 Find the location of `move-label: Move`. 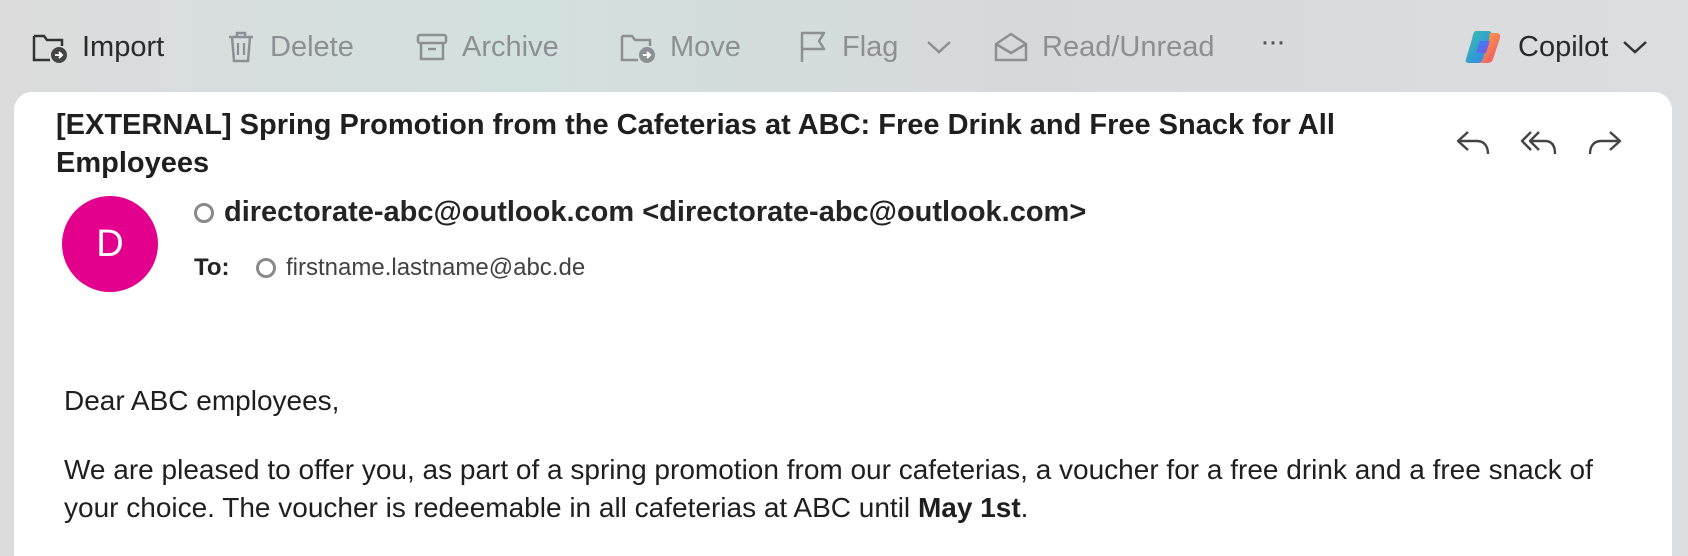

move-label: Move is located at coordinates (705, 46).